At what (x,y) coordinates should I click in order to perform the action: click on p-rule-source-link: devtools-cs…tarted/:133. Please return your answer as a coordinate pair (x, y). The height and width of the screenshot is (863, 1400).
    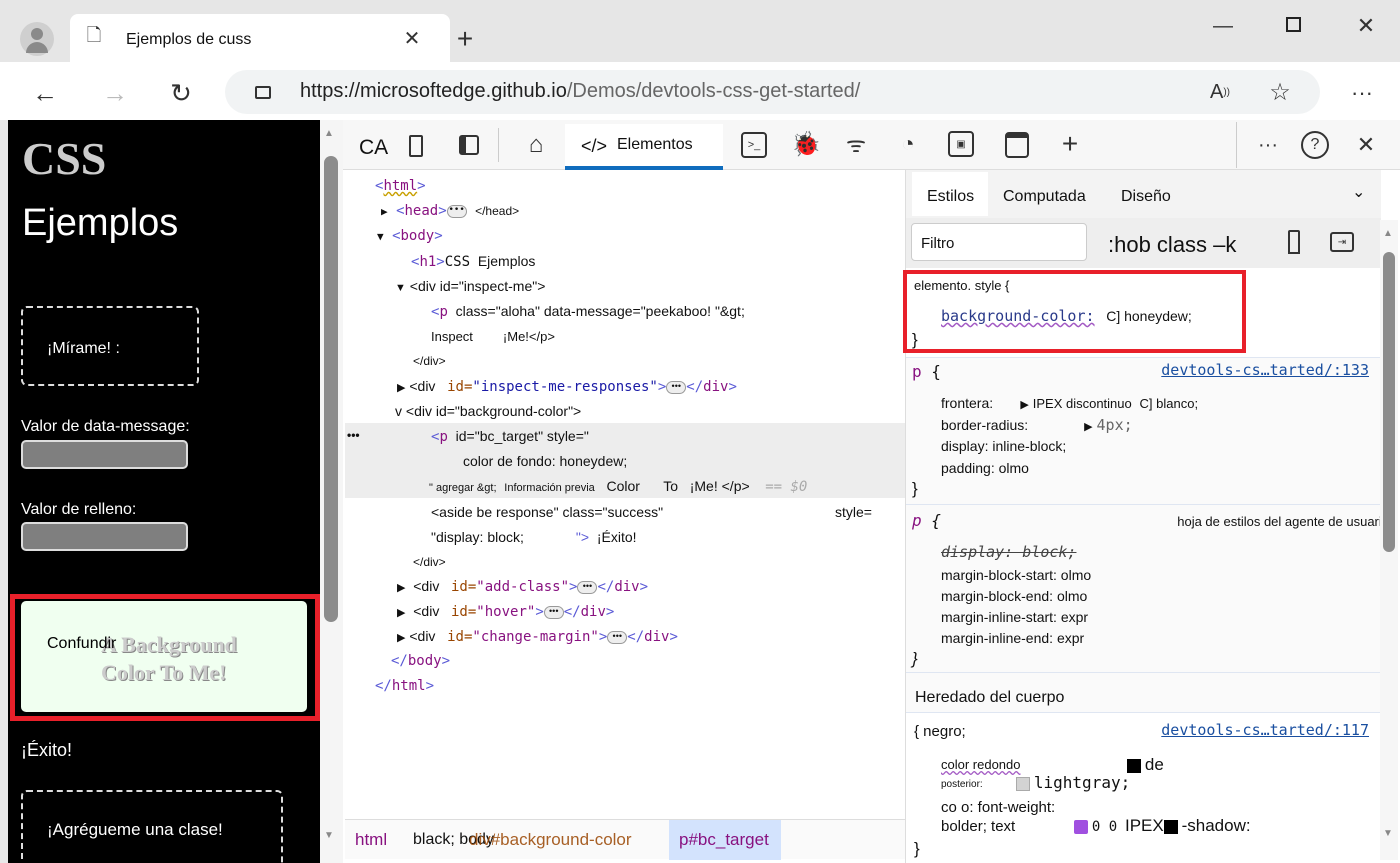
    Looking at the image, I should click on (1265, 370).